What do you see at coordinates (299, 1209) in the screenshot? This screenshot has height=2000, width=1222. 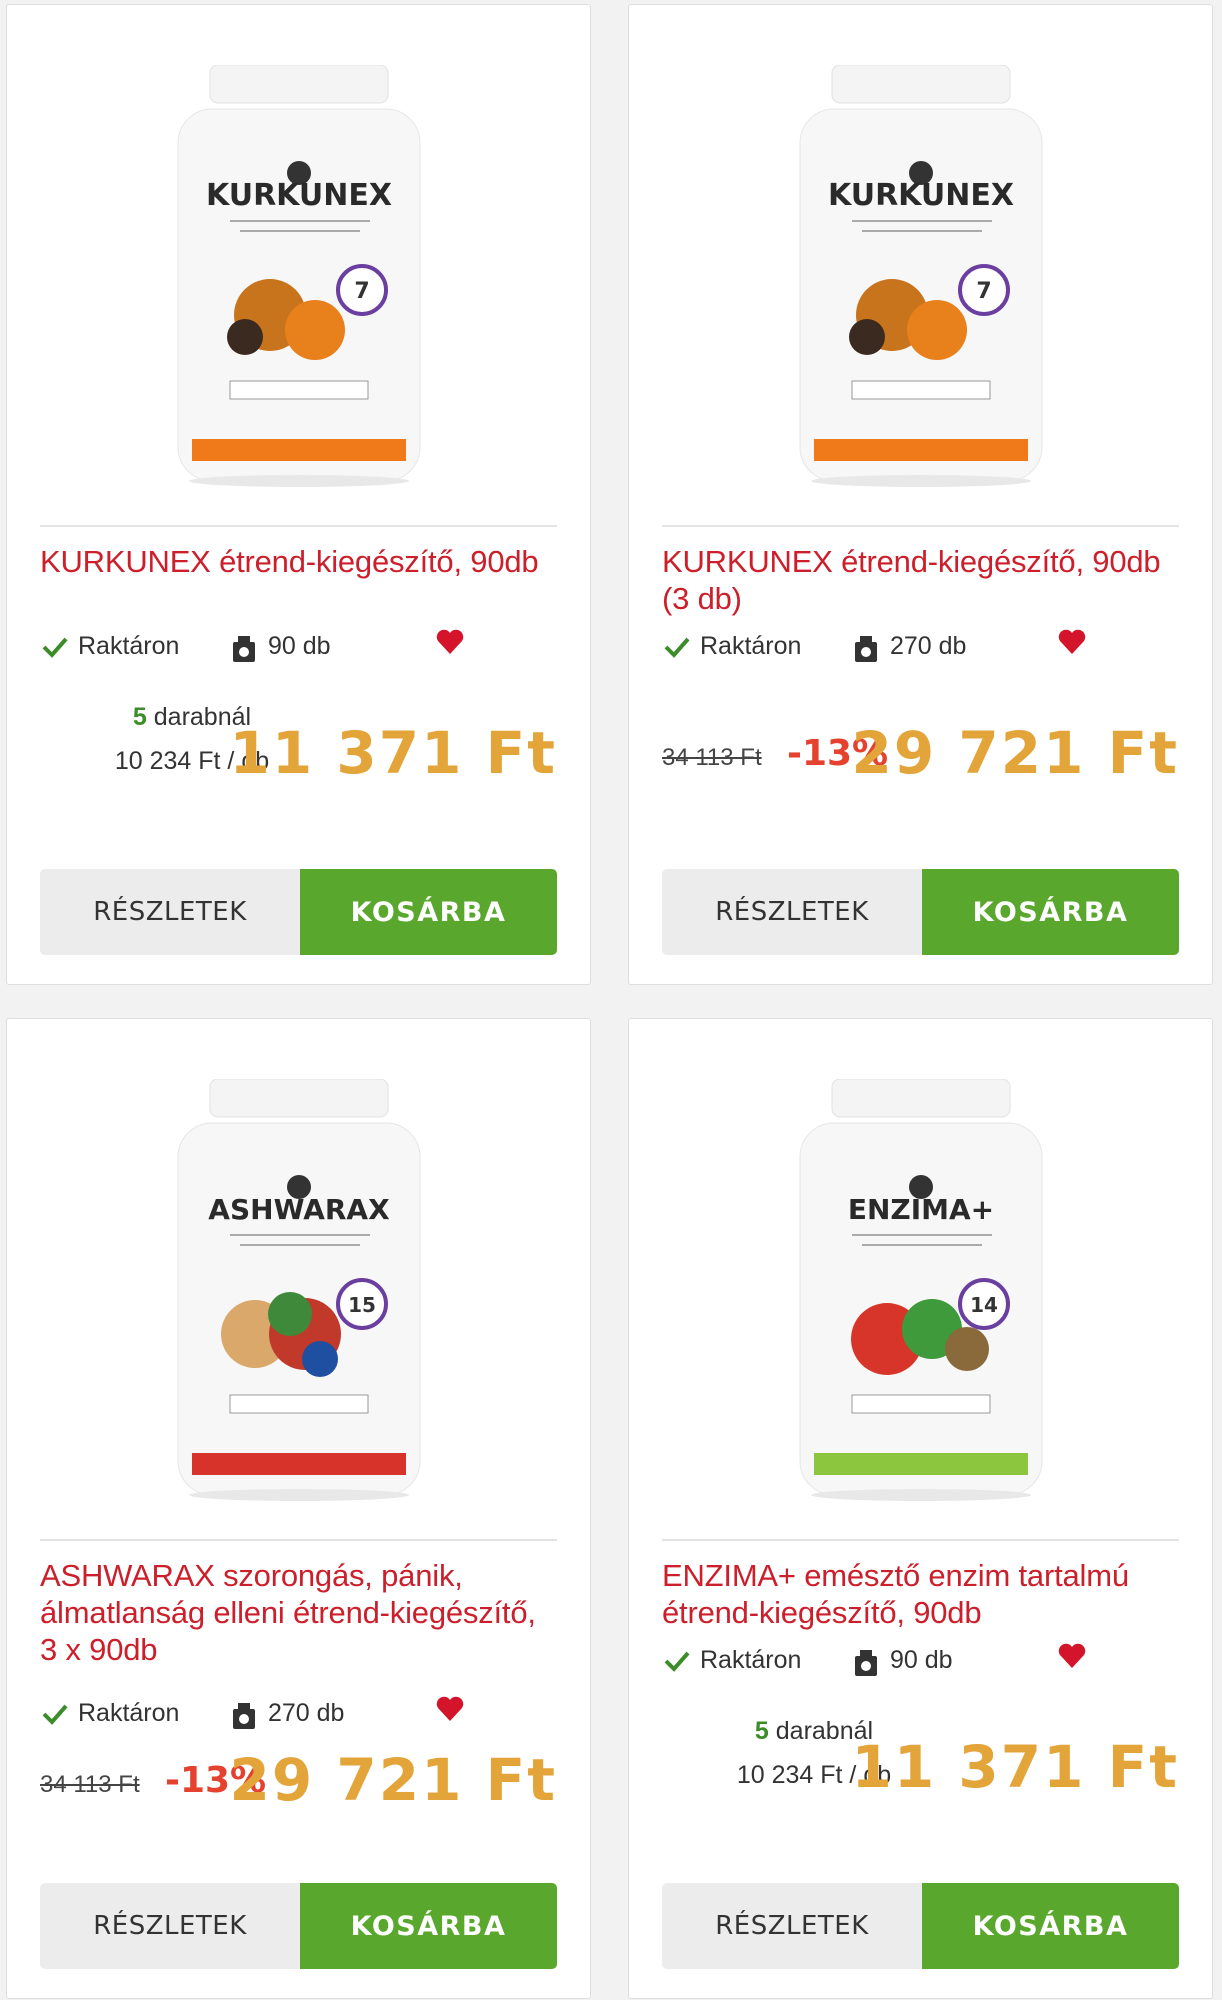 I see `svg-text: ASHWARAX` at bounding box center [299, 1209].